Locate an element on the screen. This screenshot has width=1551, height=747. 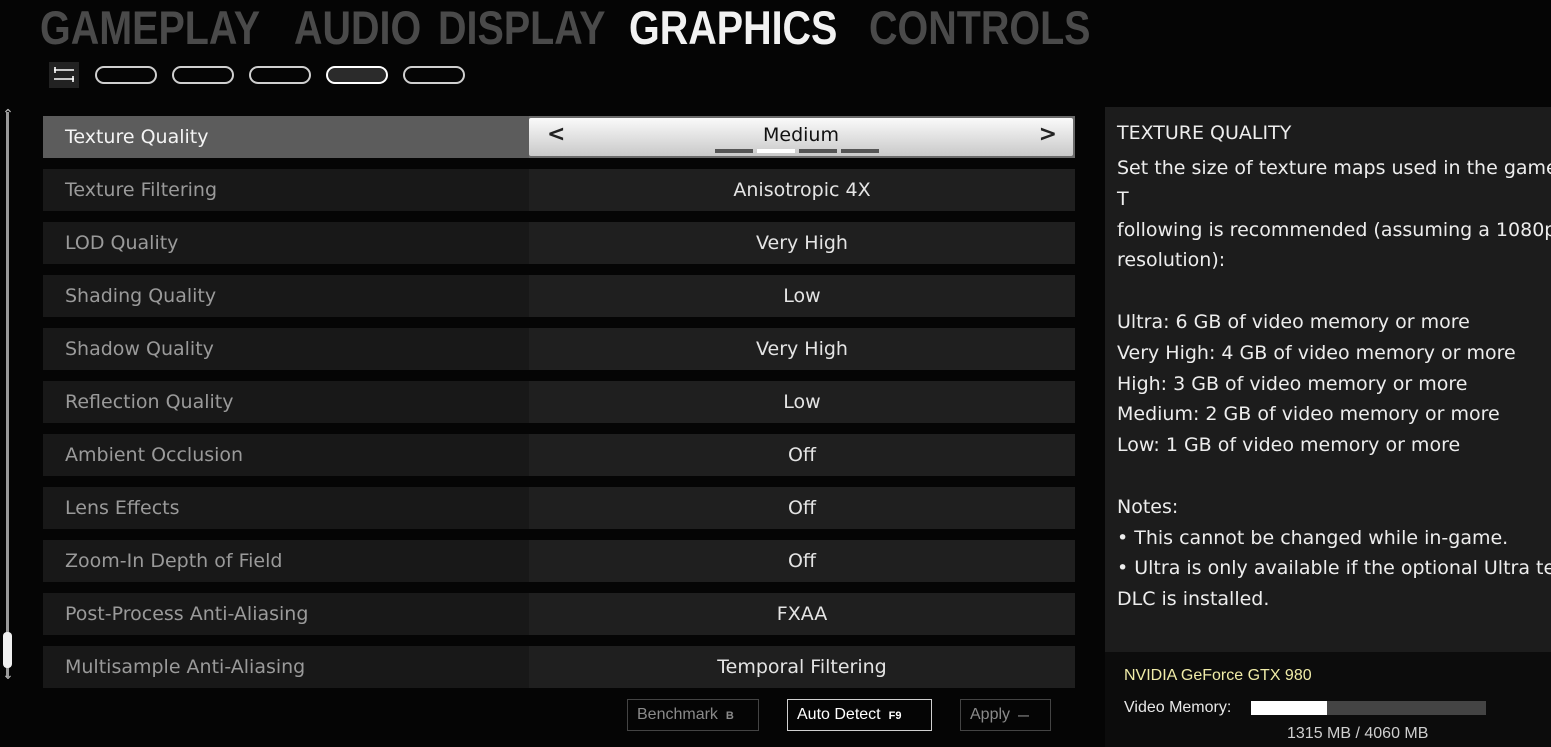
subtab-bar is located at coordinates (264, 75).